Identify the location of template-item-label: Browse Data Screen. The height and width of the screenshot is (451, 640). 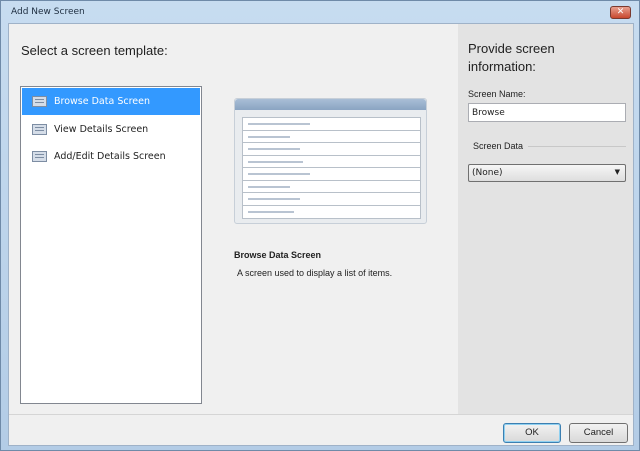
(102, 101).